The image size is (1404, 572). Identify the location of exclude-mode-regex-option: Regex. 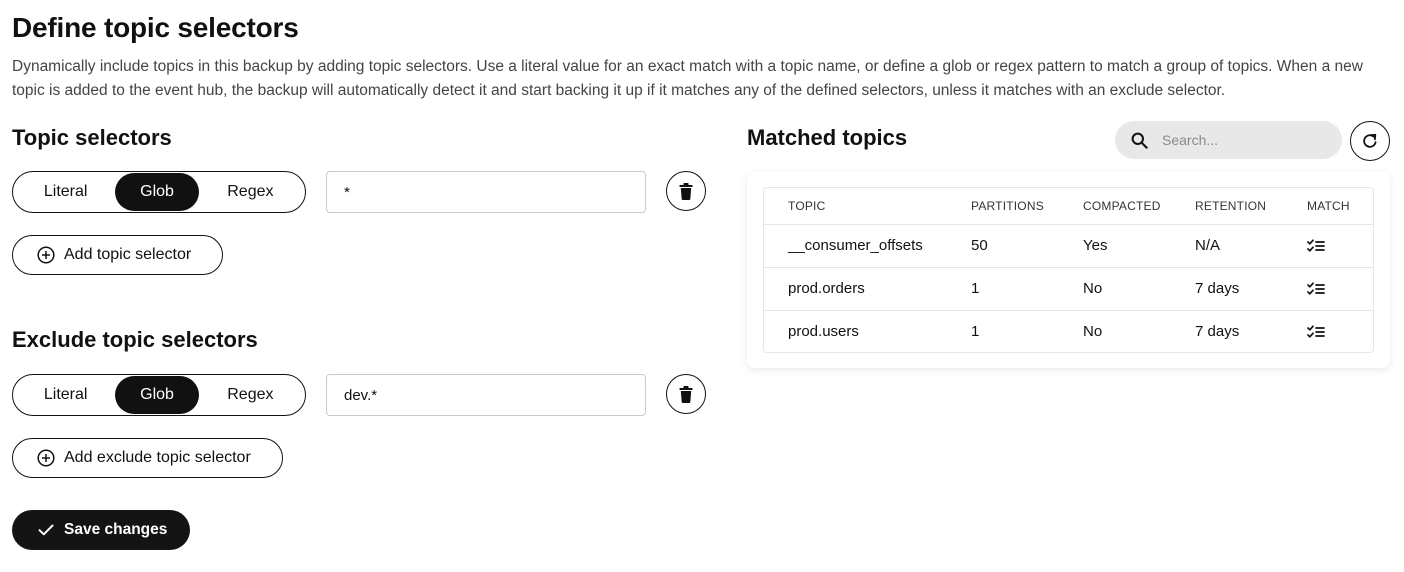
(250, 395).